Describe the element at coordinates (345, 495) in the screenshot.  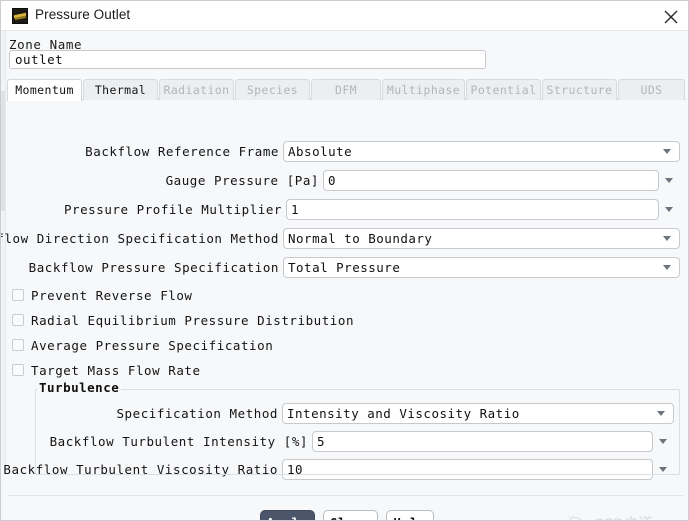
I see `footer-separator` at that location.